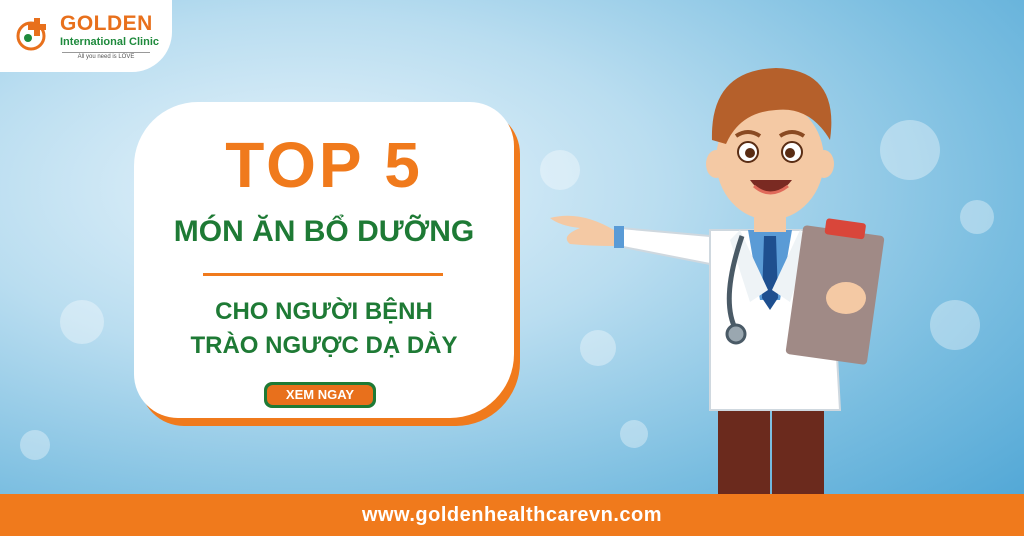 This screenshot has height=536, width=1024. I want to click on headline-top: TOP 5, so click(324, 165).